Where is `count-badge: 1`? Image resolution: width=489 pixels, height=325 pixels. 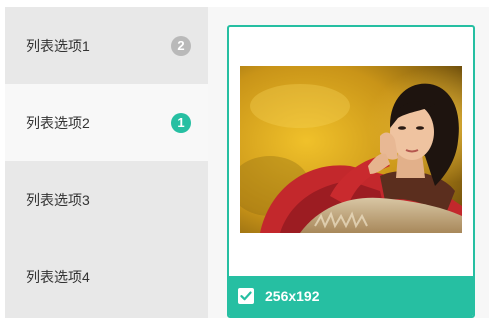
count-badge: 1 is located at coordinates (181, 122).